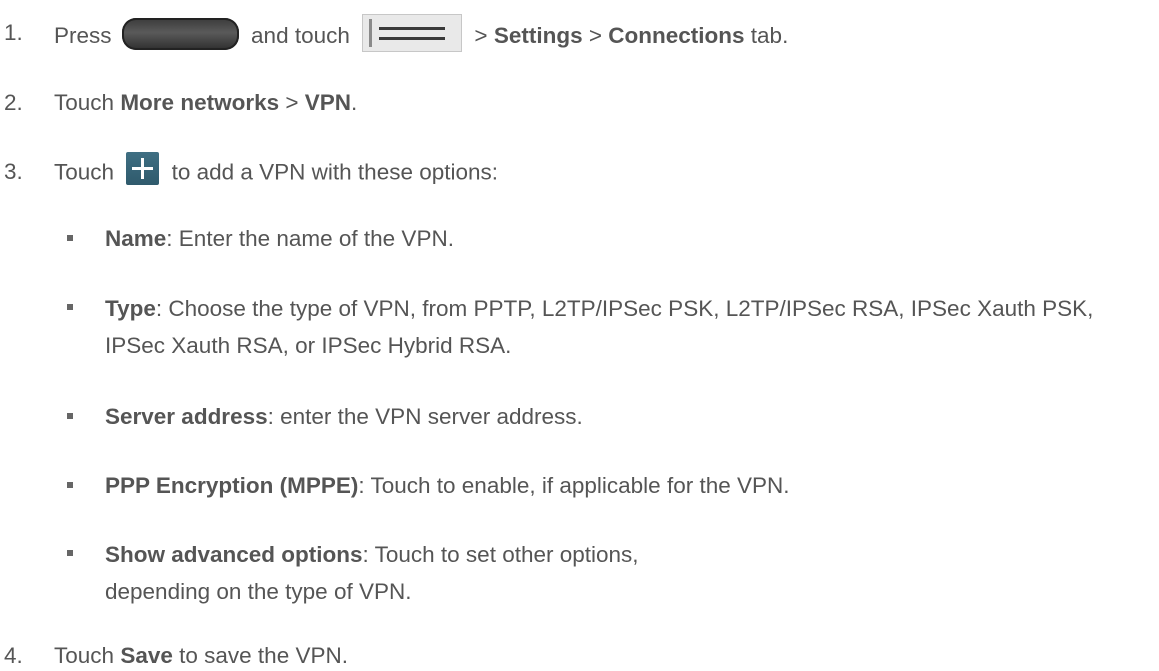 The height and width of the screenshot is (671, 1159). Describe the element at coordinates (13, 102) in the screenshot. I see `step-number: 2.` at that location.